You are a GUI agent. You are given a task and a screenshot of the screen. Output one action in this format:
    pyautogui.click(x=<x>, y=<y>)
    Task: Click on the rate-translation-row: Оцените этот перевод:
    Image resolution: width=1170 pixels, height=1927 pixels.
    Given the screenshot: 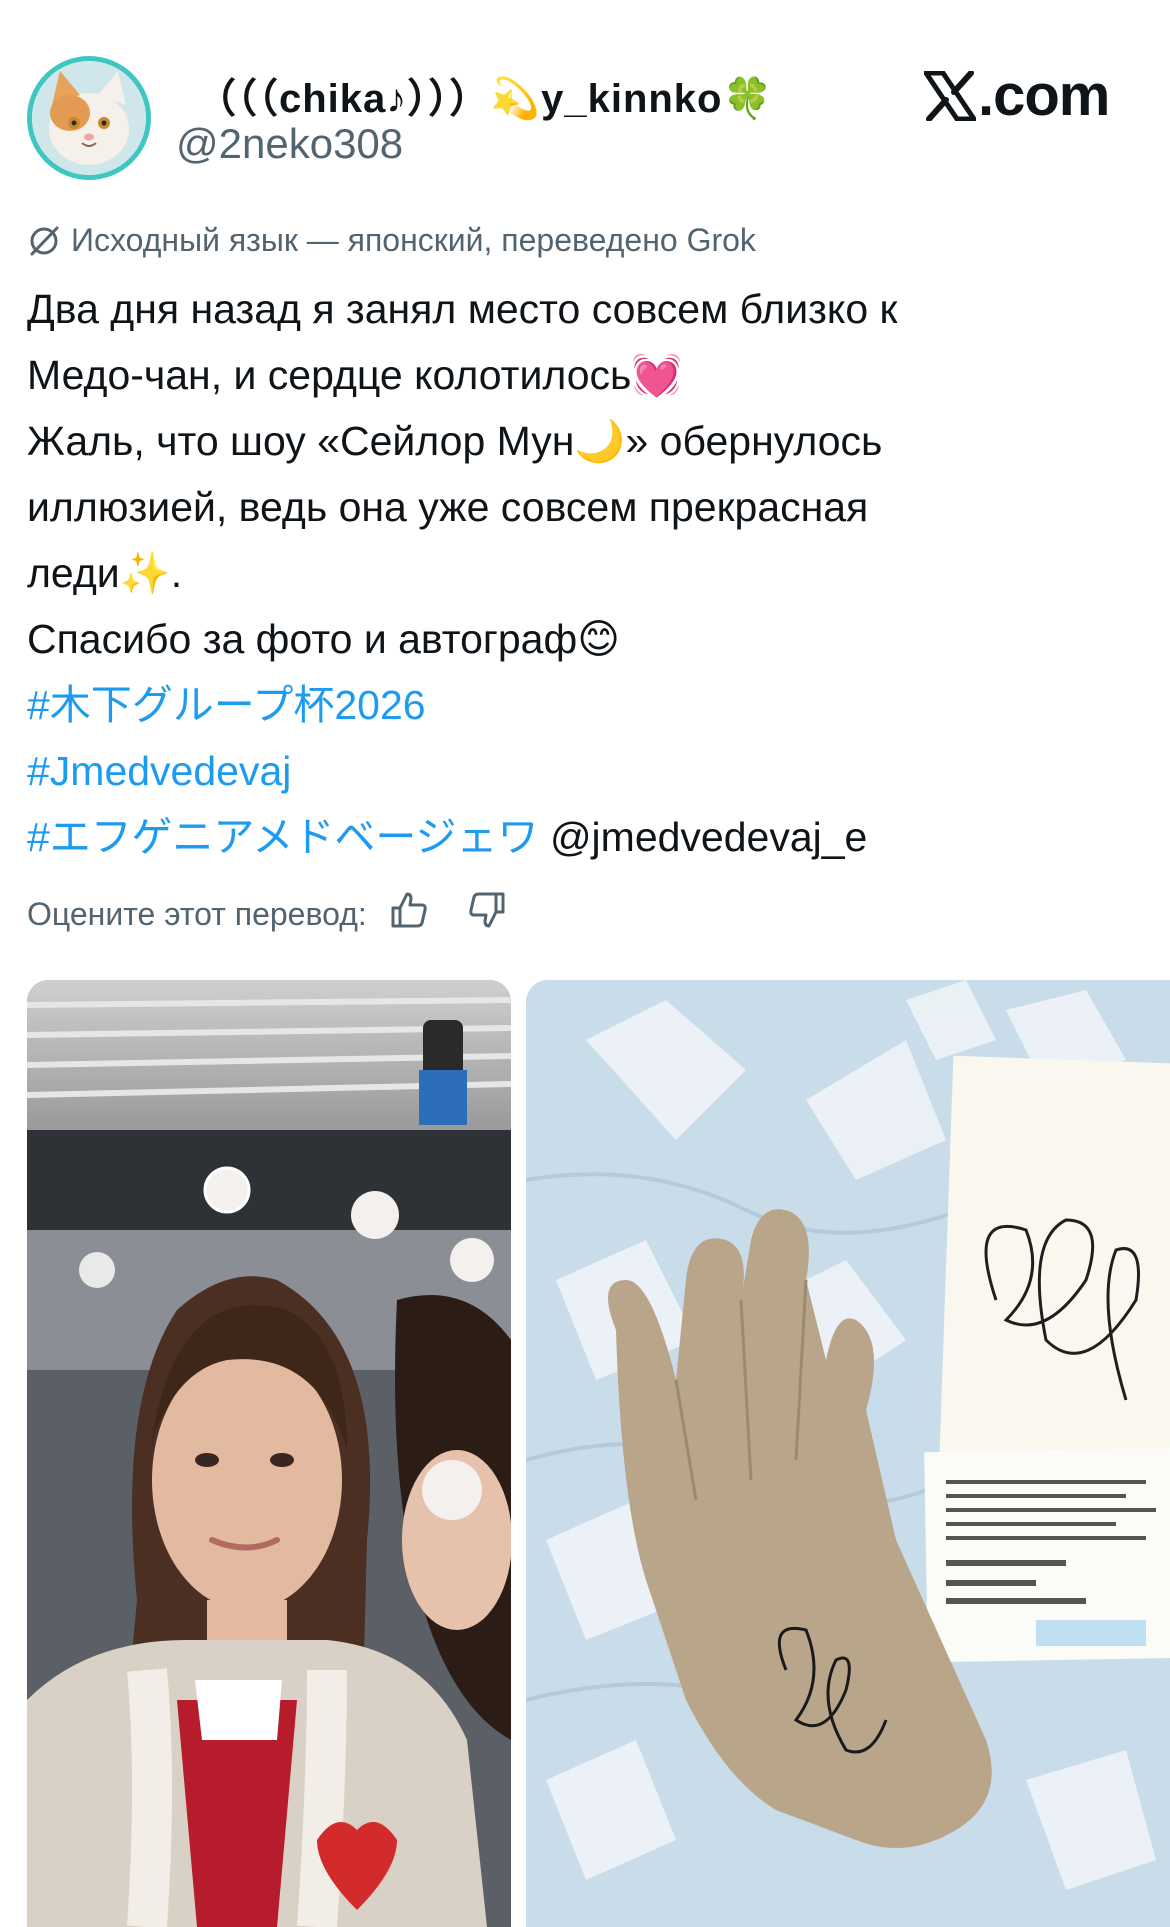 What is the action you would take?
    pyautogui.click(x=267, y=914)
    